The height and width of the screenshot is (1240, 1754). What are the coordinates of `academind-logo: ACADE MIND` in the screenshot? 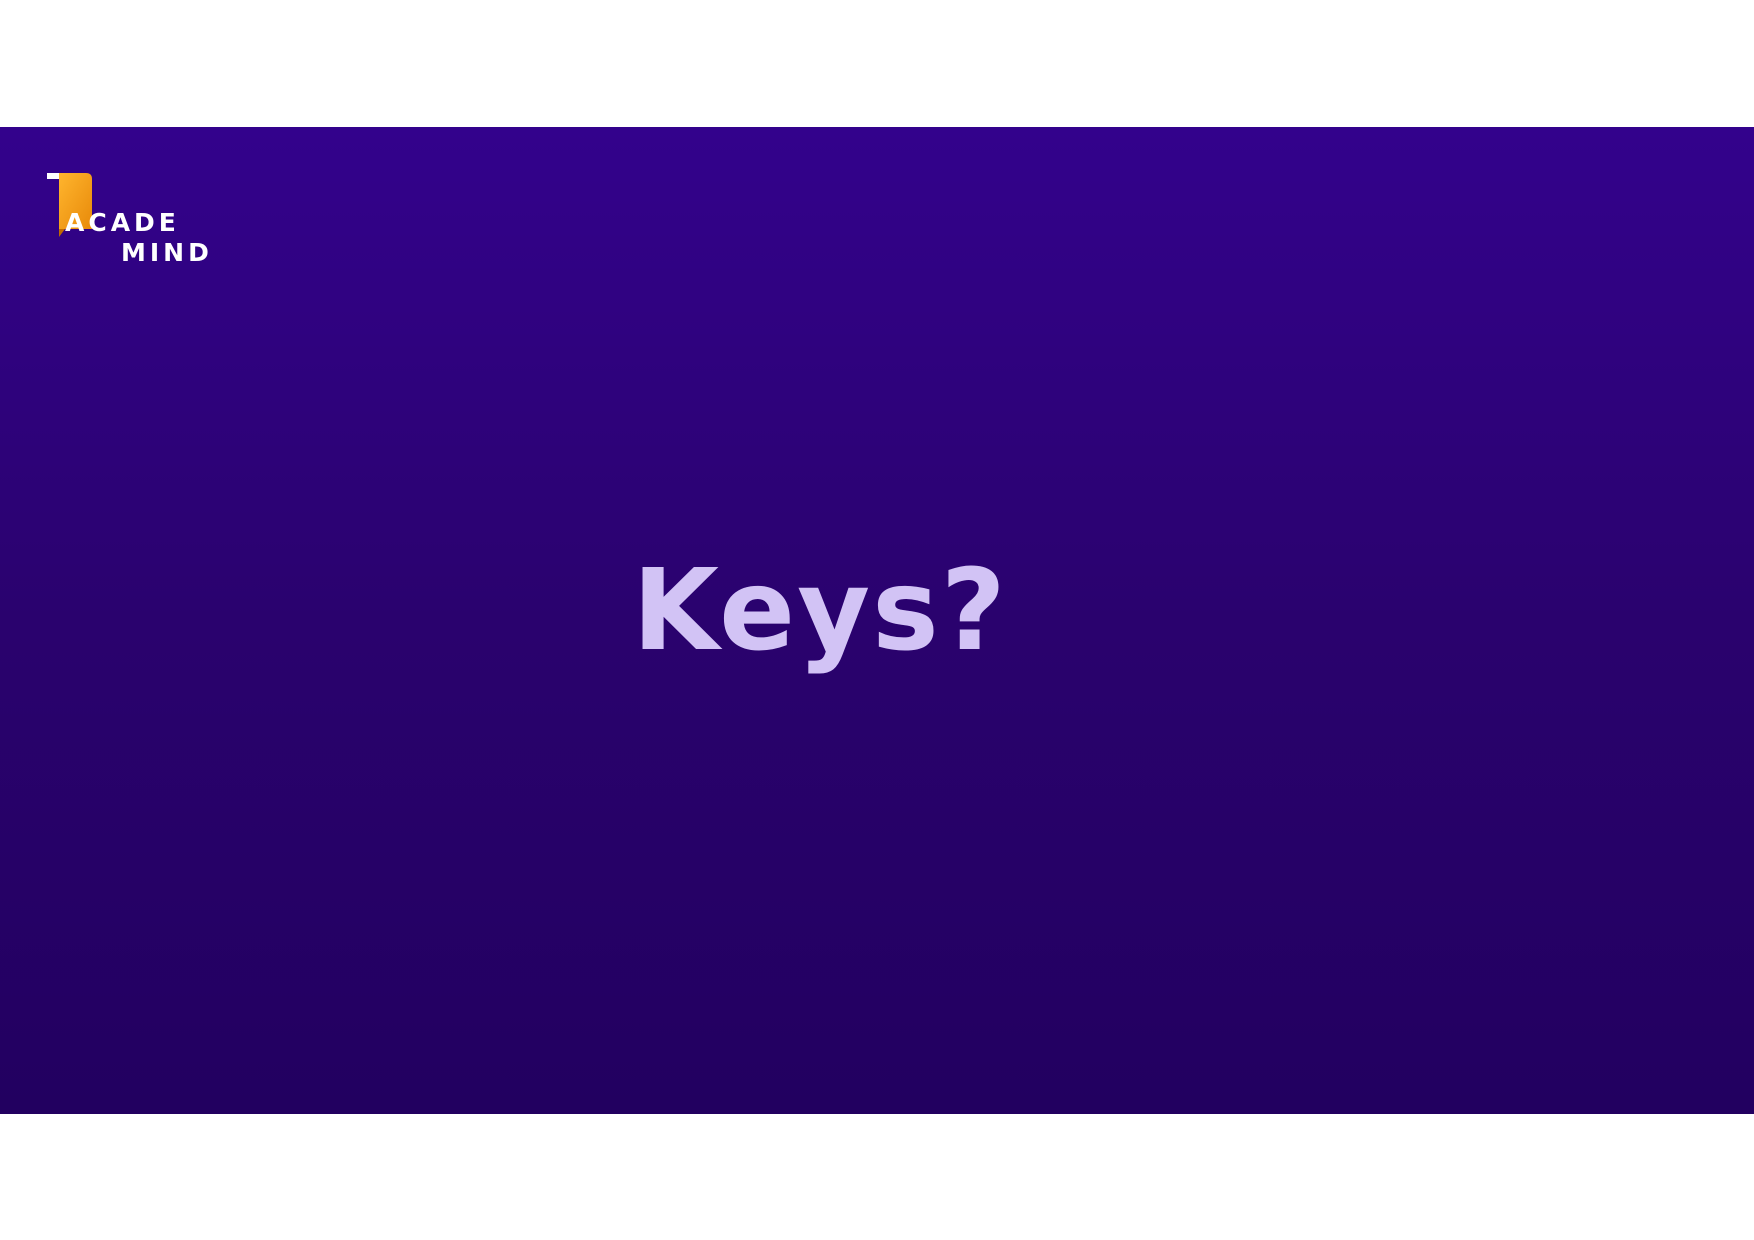 It's located at (130, 221).